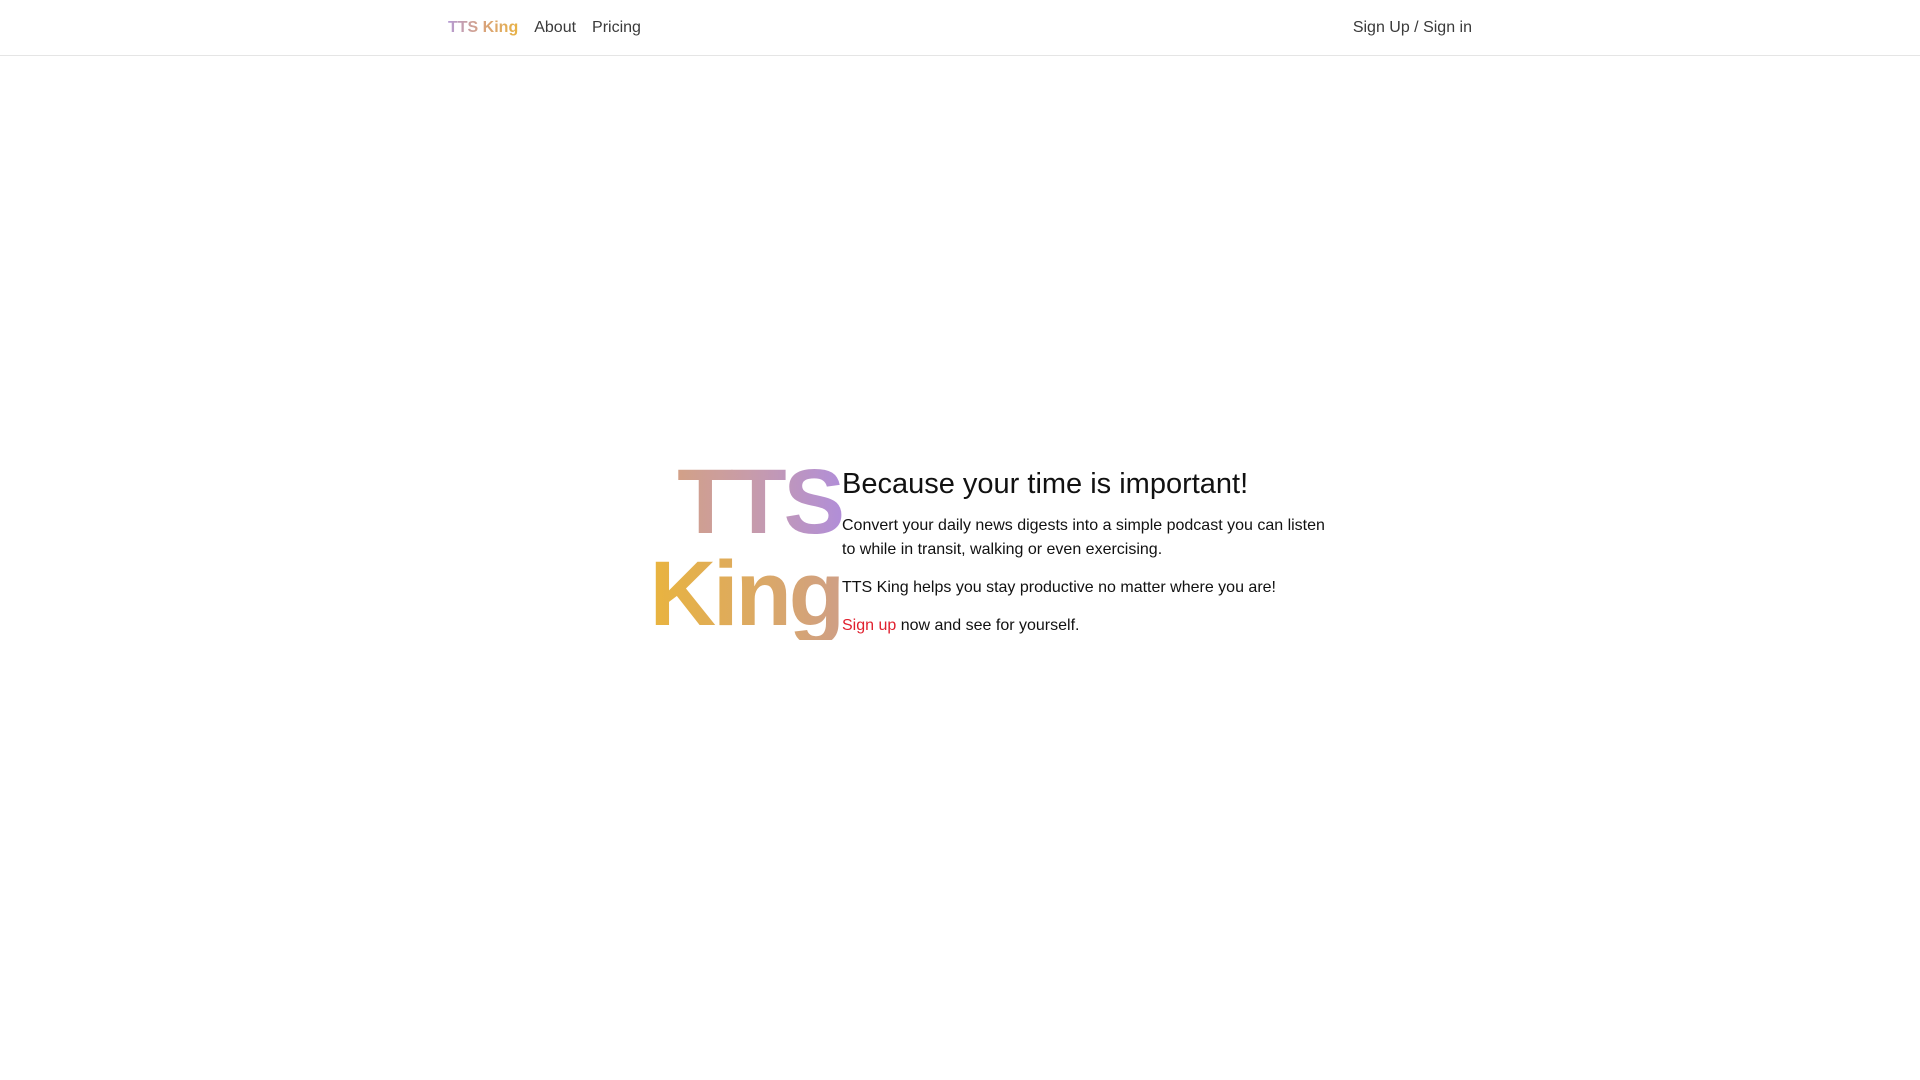  I want to click on nav-link-about: About, so click(555, 28).